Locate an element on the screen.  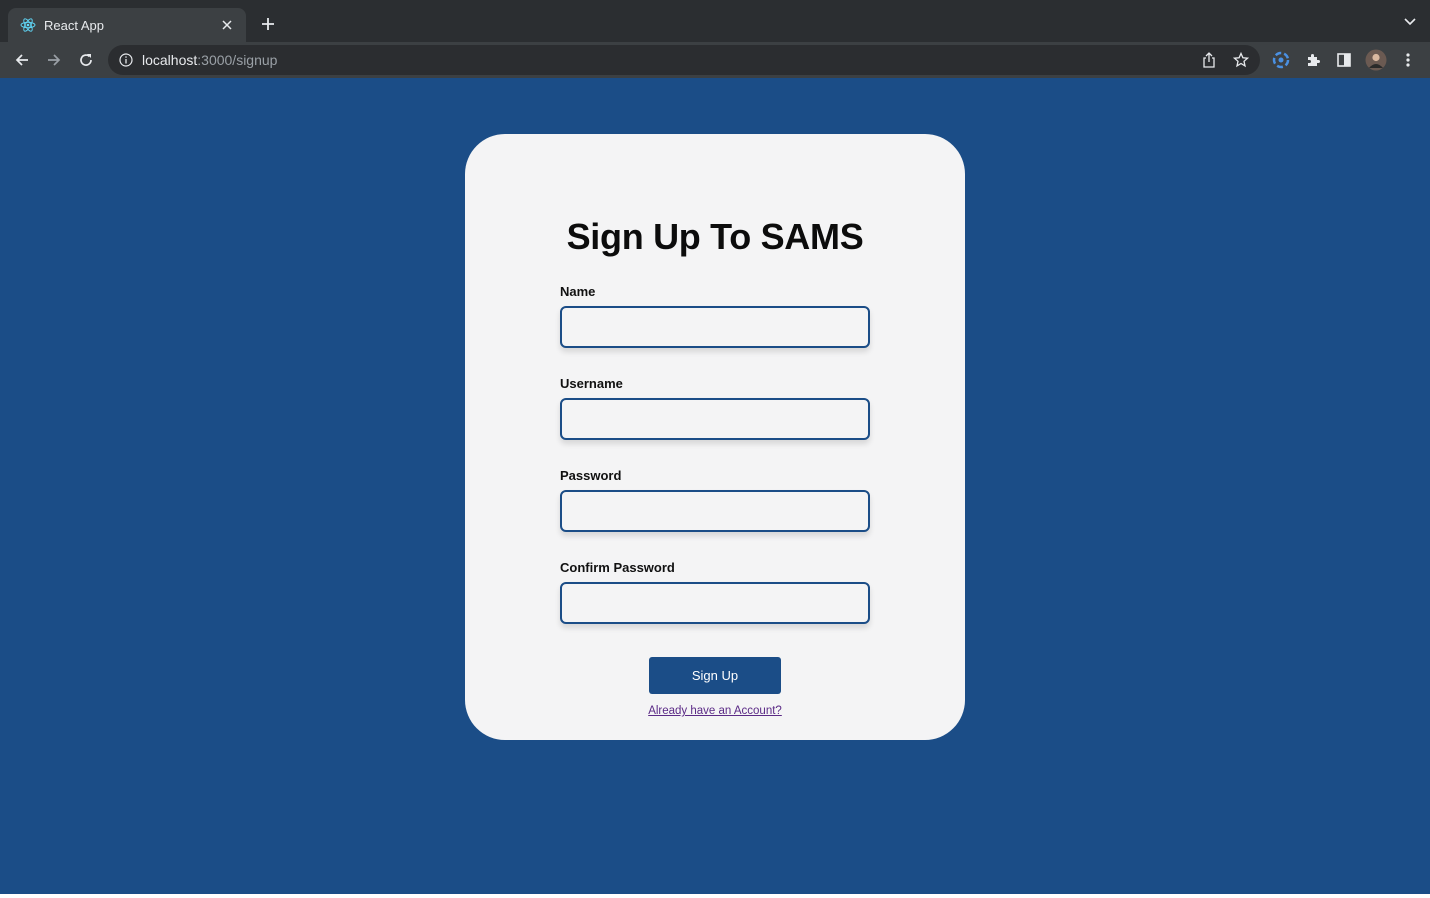
username-input is located at coordinates (715, 419).